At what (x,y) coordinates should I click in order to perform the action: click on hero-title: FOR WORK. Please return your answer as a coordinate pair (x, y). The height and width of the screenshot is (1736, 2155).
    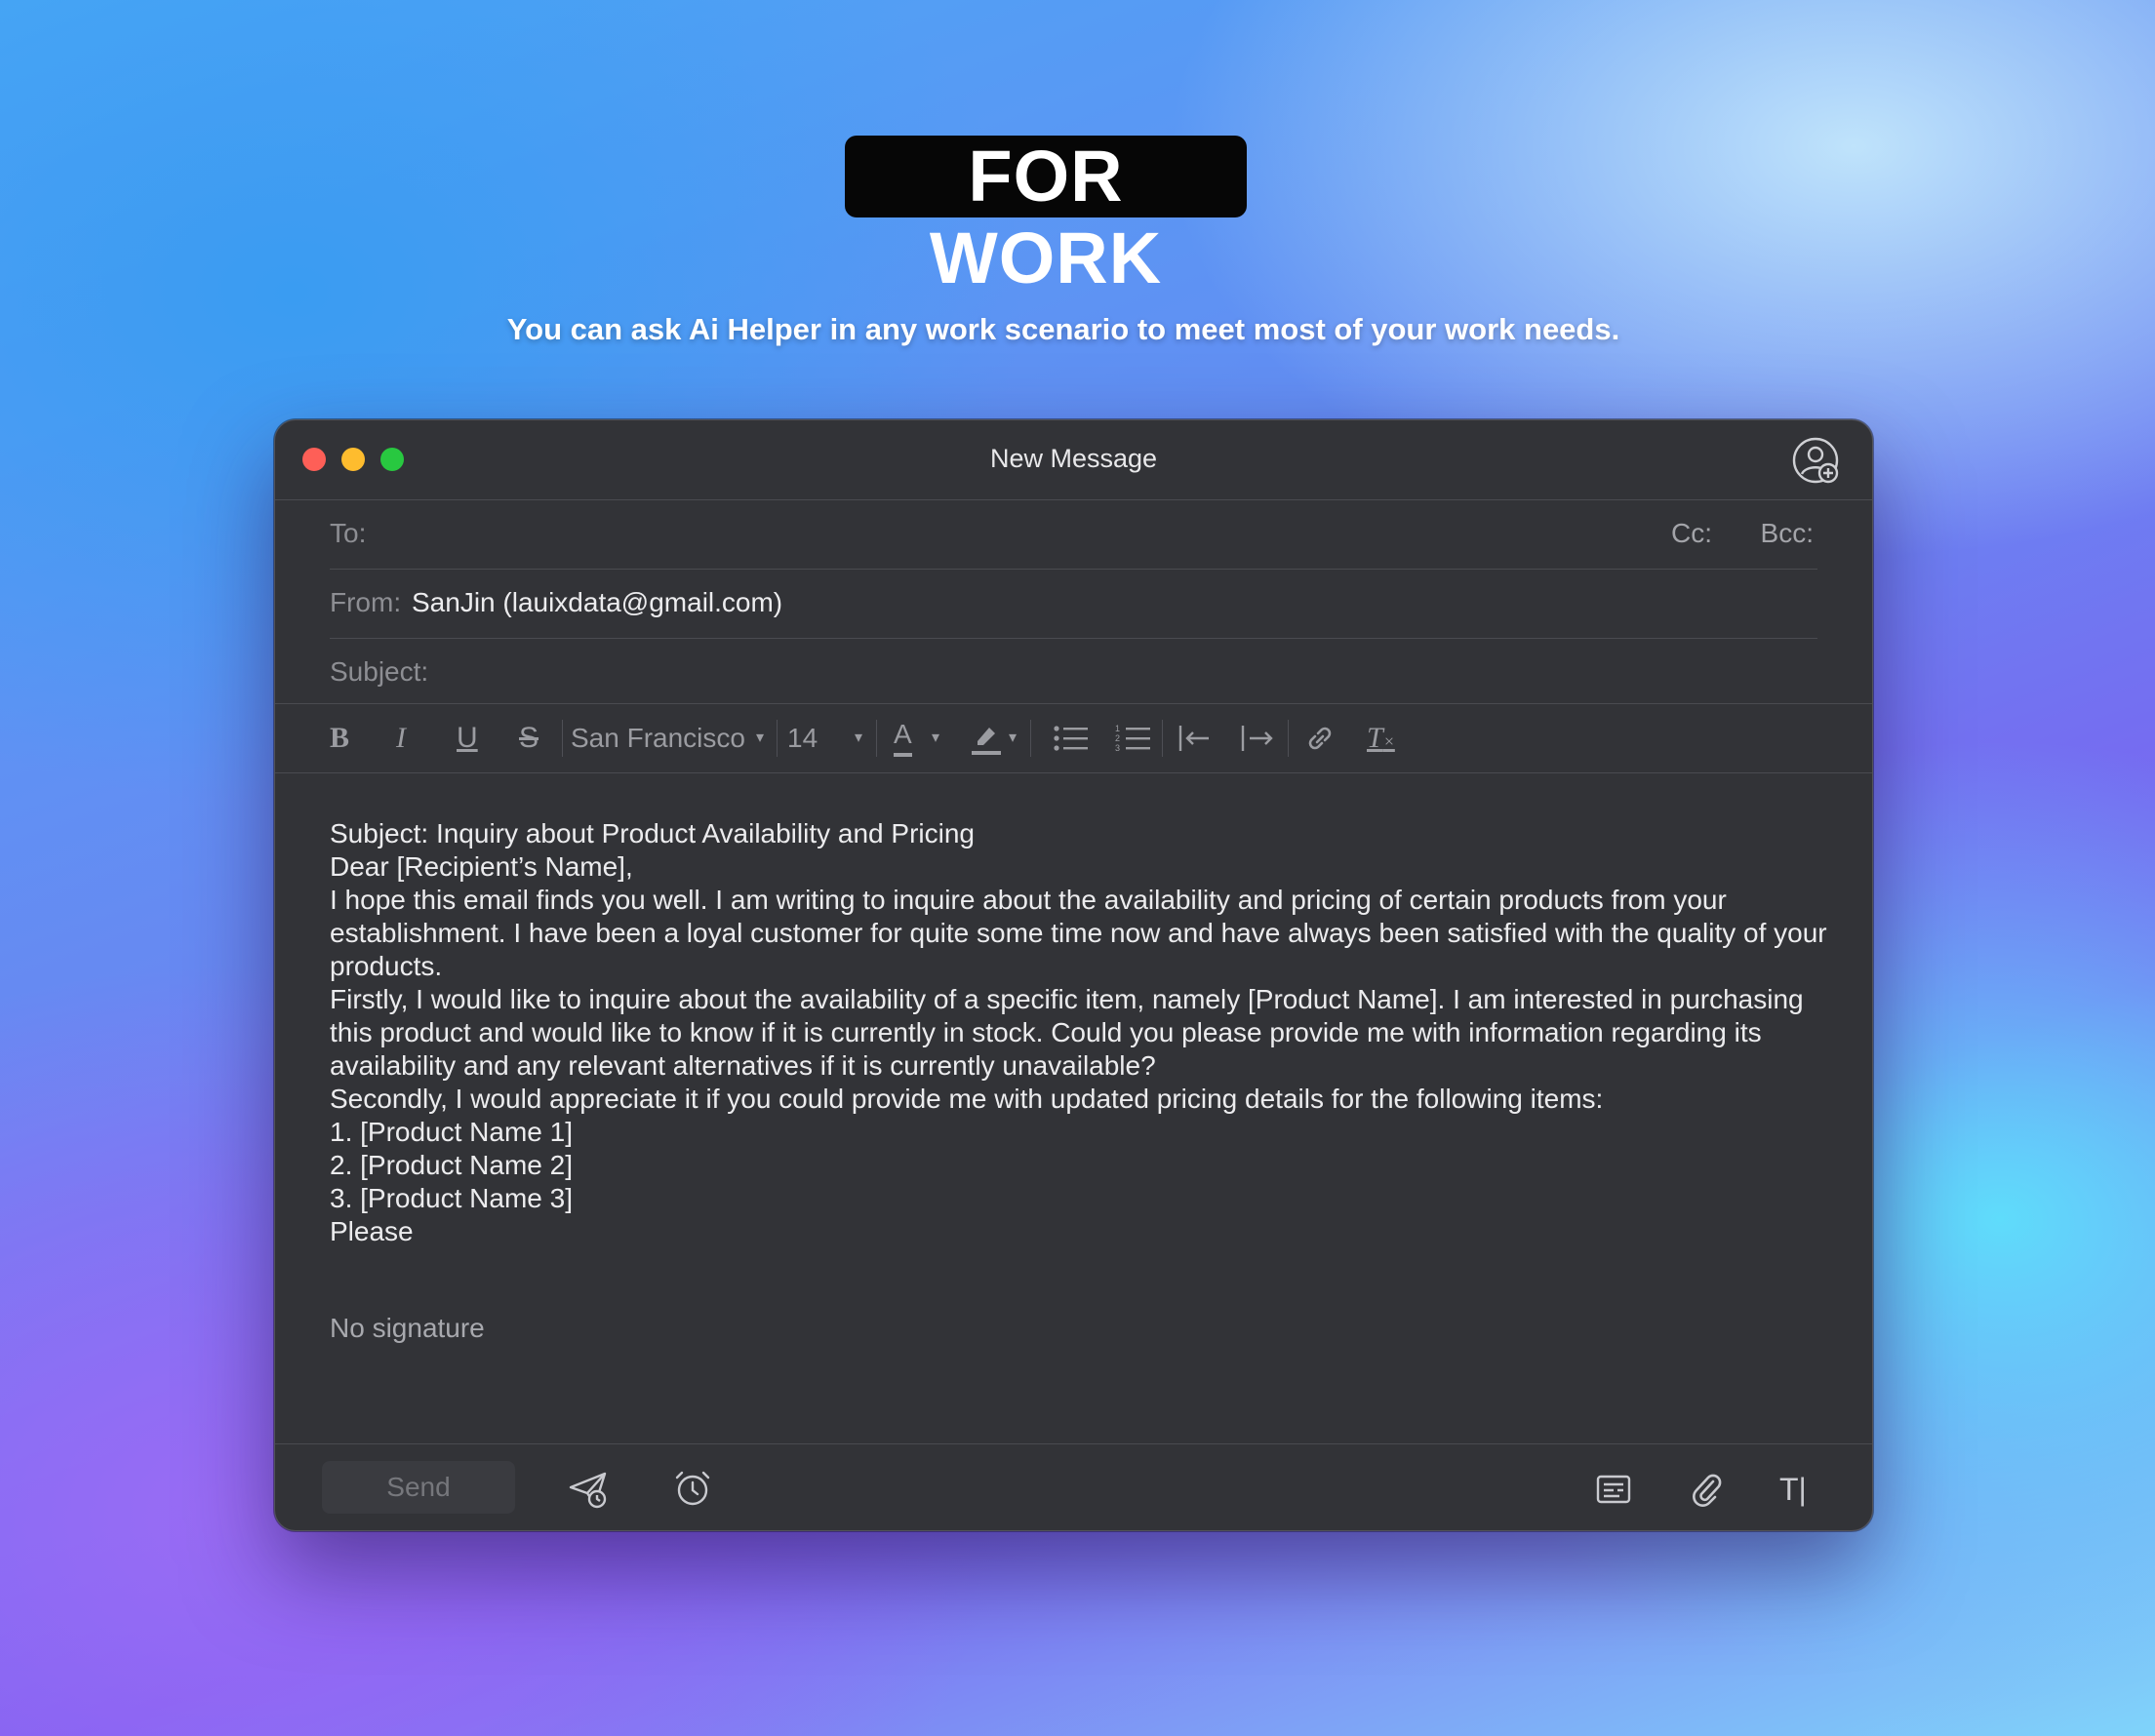
    Looking at the image, I should click on (1046, 217).